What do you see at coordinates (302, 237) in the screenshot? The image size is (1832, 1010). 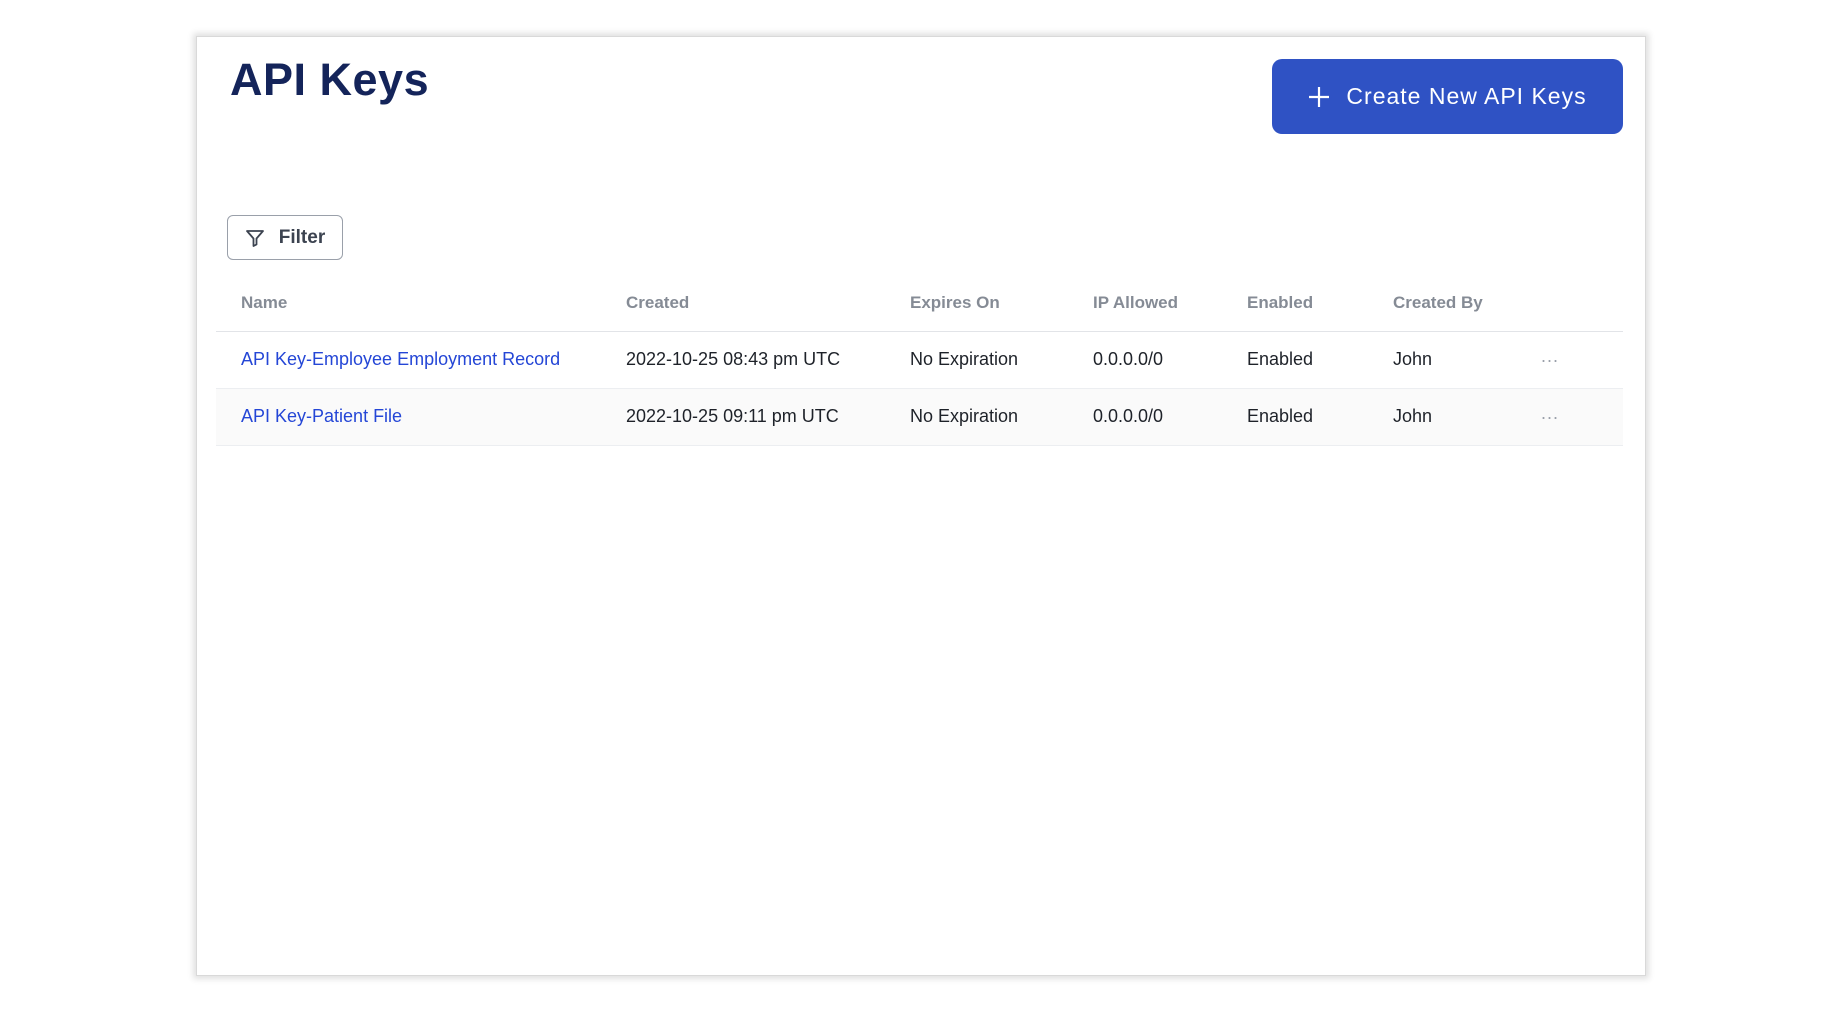 I see `filter-label: Filter` at bounding box center [302, 237].